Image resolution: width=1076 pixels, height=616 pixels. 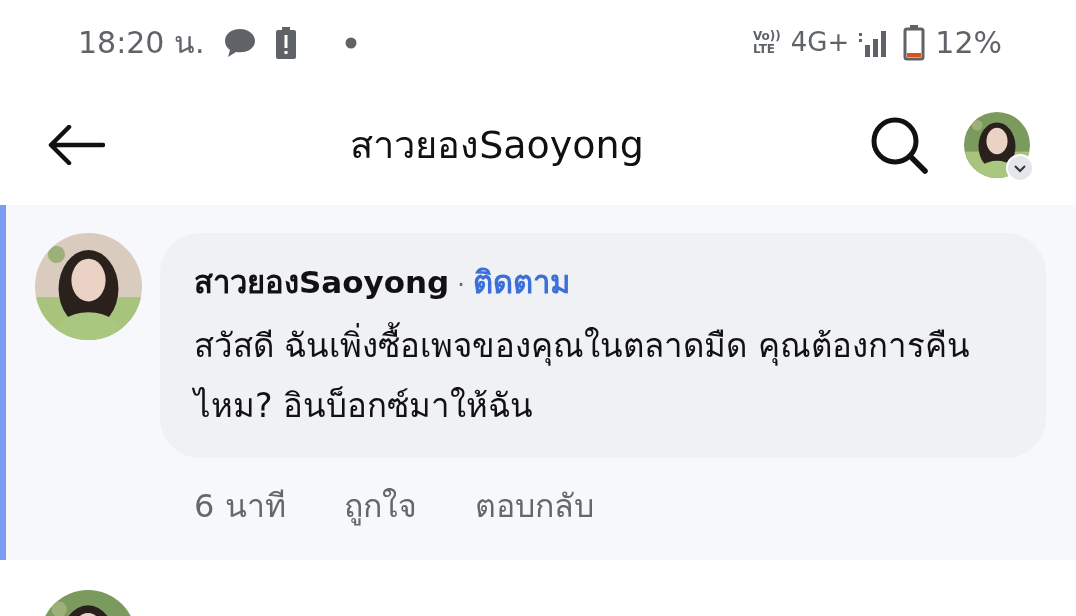 What do you see at coordinates (534, 505) in the screenshot?
I see `reply-button: ตอบกลับ` at bounding box center [534, 505].